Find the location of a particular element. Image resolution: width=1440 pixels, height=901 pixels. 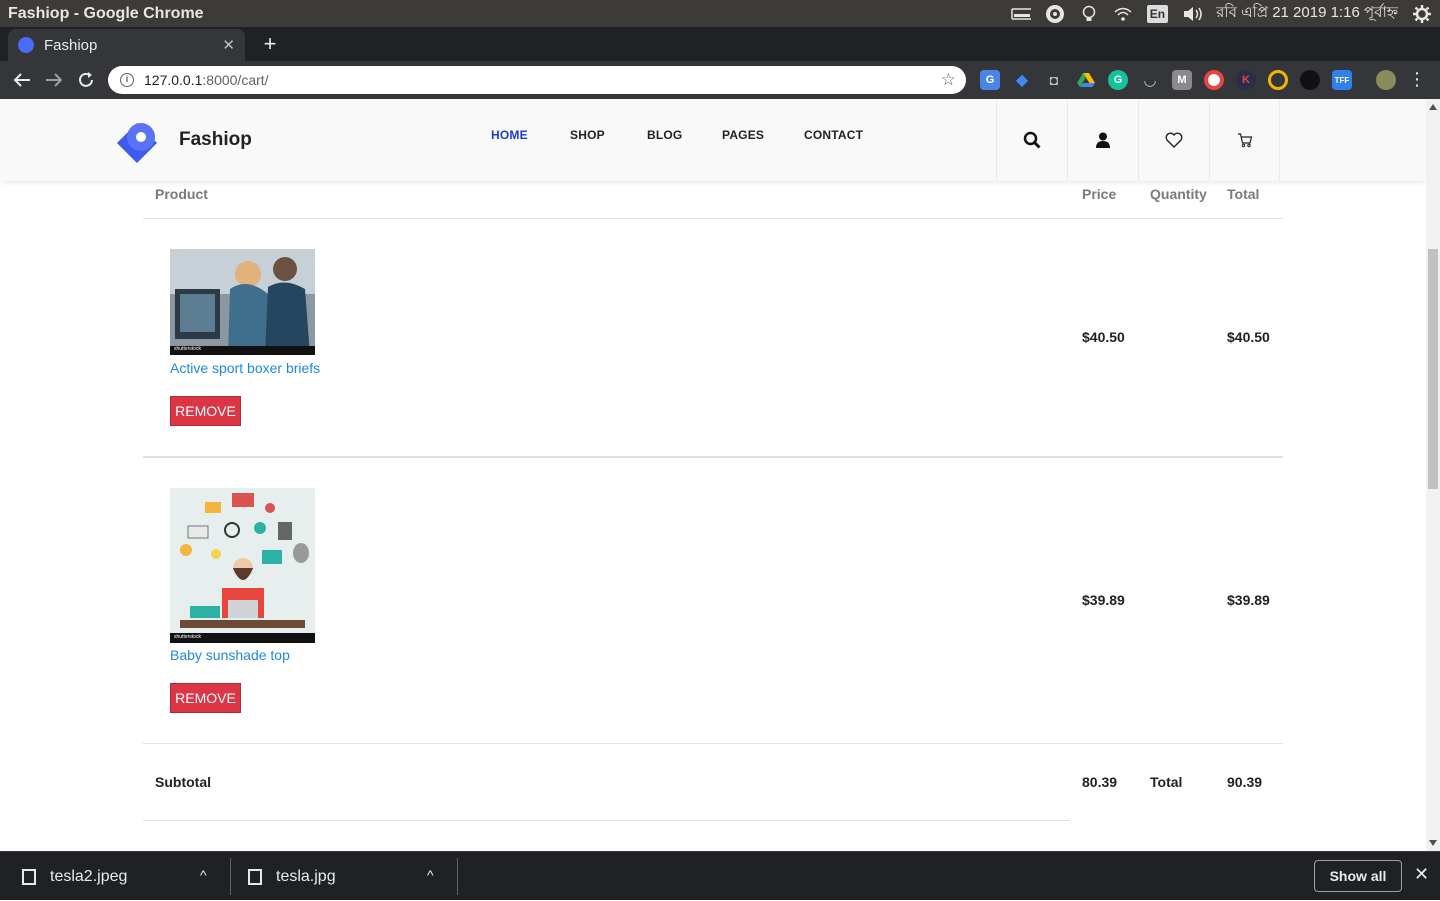

nav-home: HOME is located at coordinates (509, 135).